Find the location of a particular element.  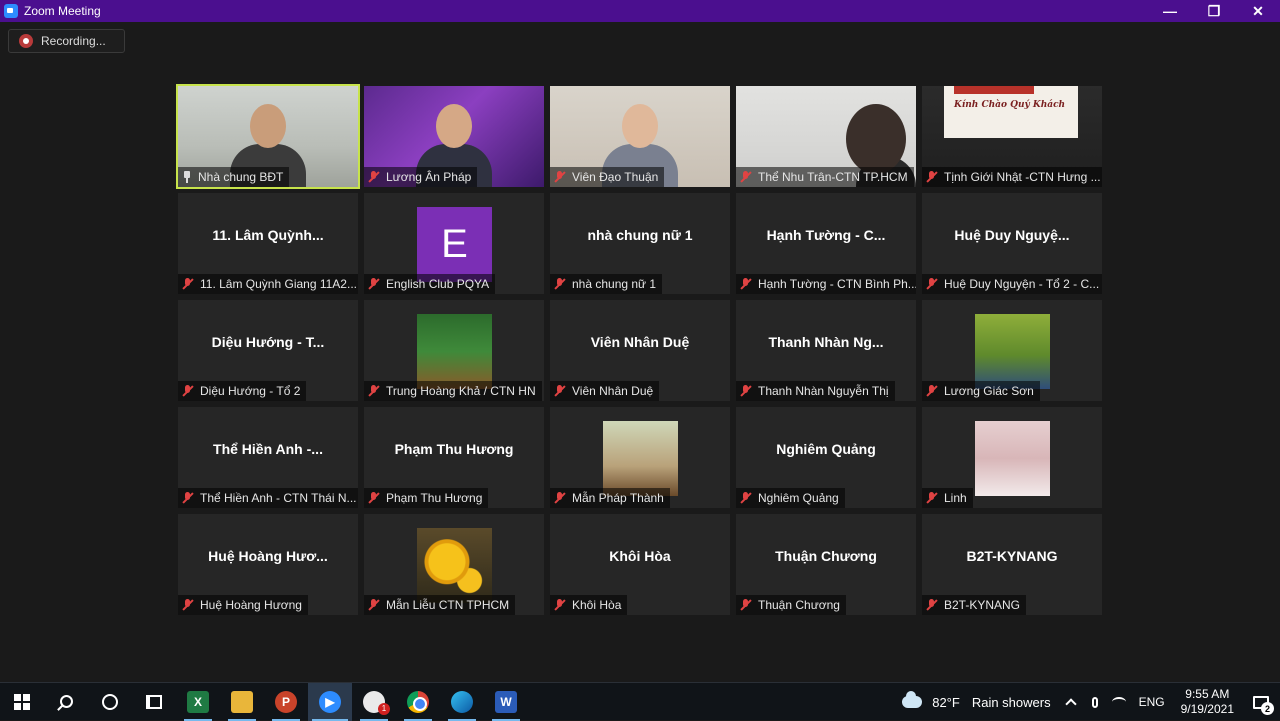

participant-name: Thanh Nhàn Nguyễn Thị is located at coordinates (823, 391).